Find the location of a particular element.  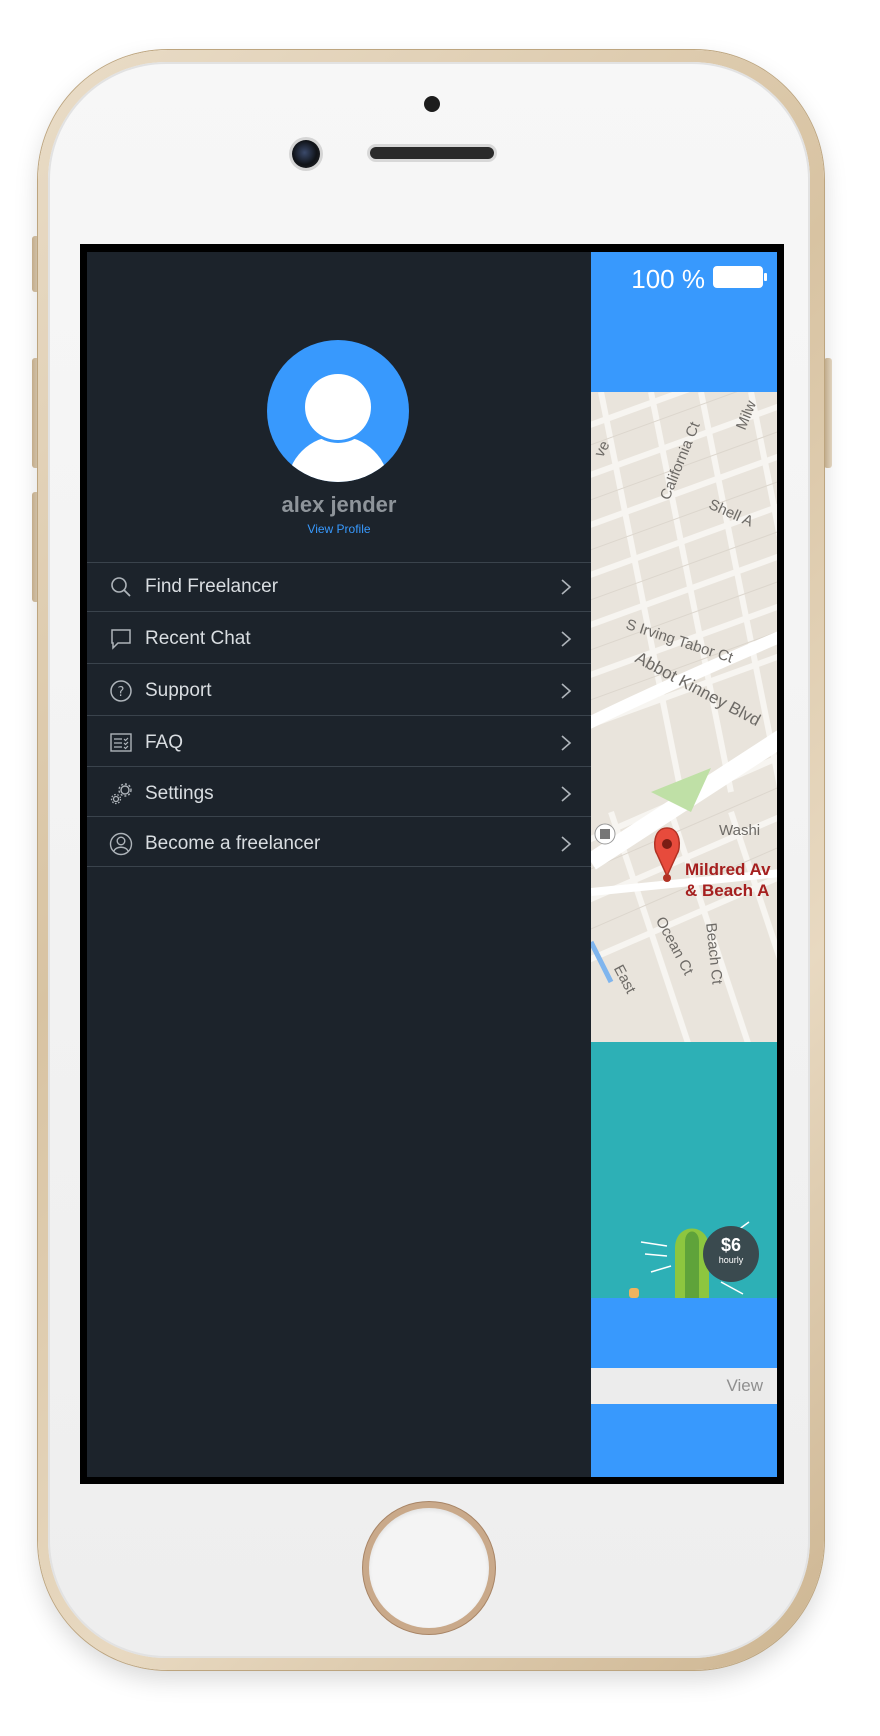

menu-item-label: FAQ is located at coordinates (164, 742).